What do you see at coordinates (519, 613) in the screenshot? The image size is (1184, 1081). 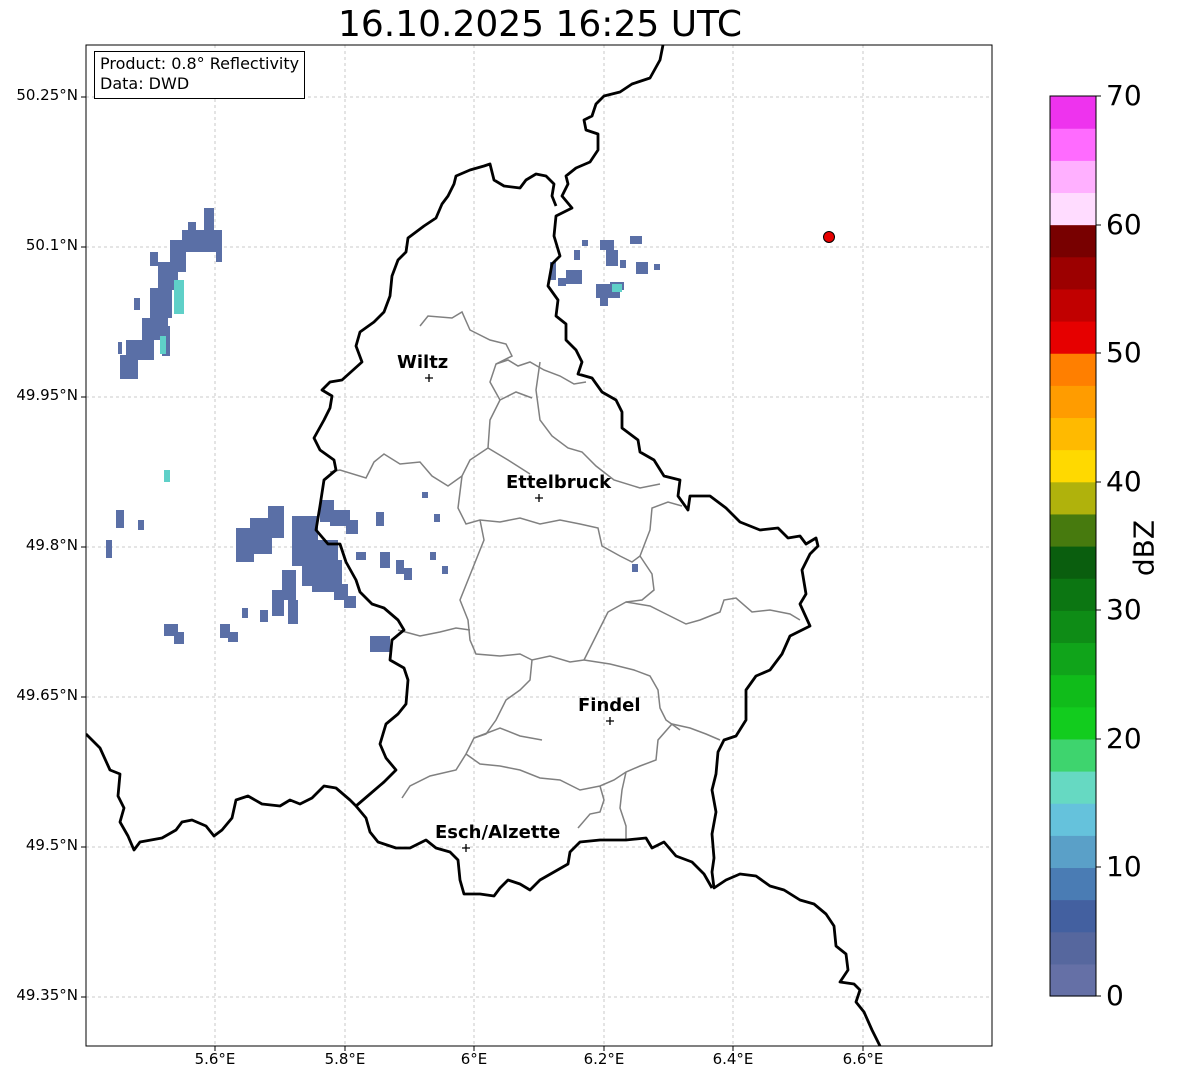 I see `city-markers` at bounding box center [519, 613].